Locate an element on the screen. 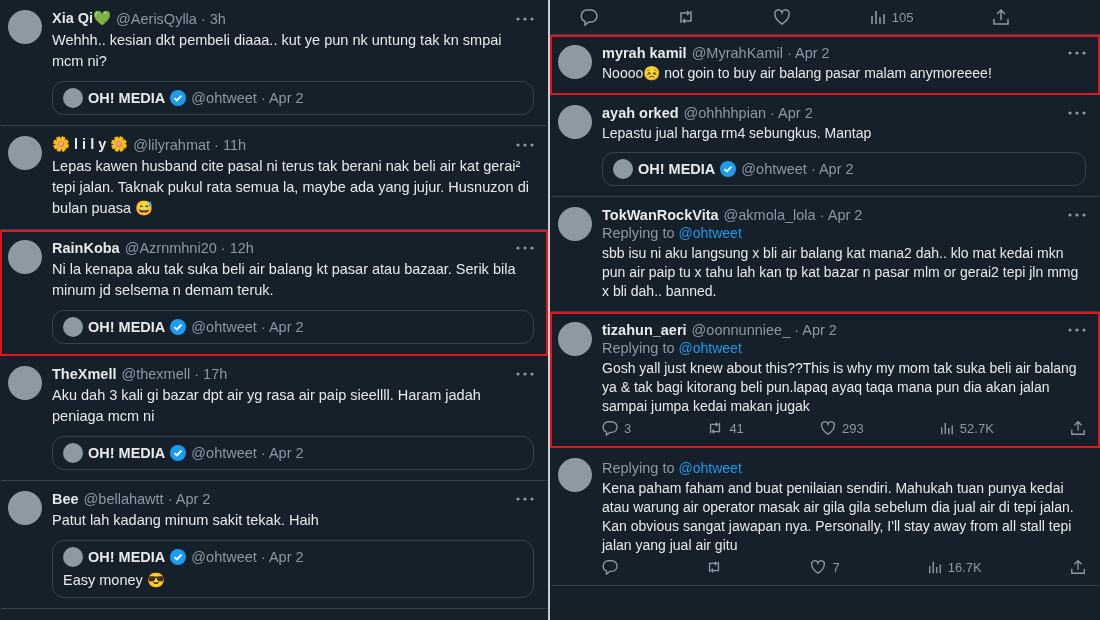  reply-button: 3 is located at coordinates (617, 428).